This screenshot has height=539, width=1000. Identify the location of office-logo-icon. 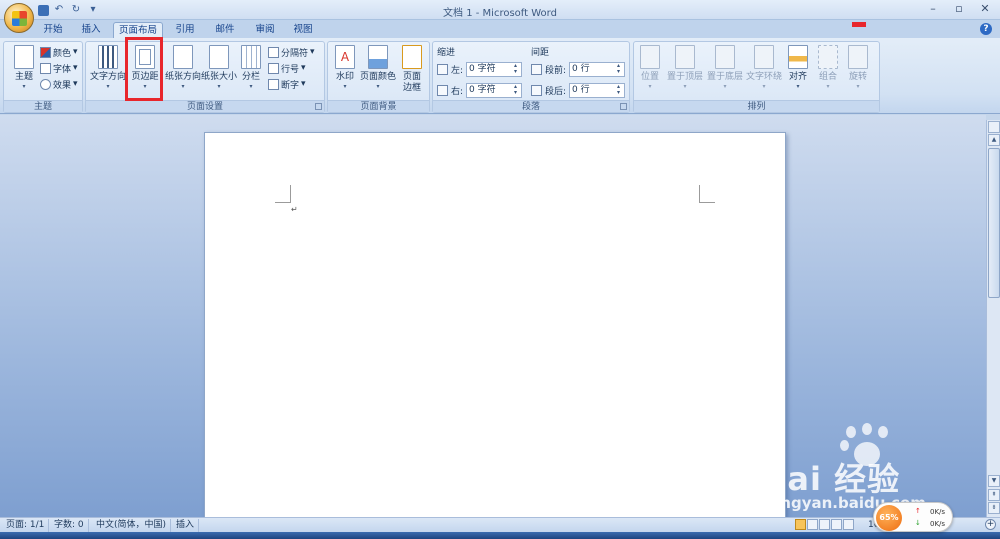
(19, 18).